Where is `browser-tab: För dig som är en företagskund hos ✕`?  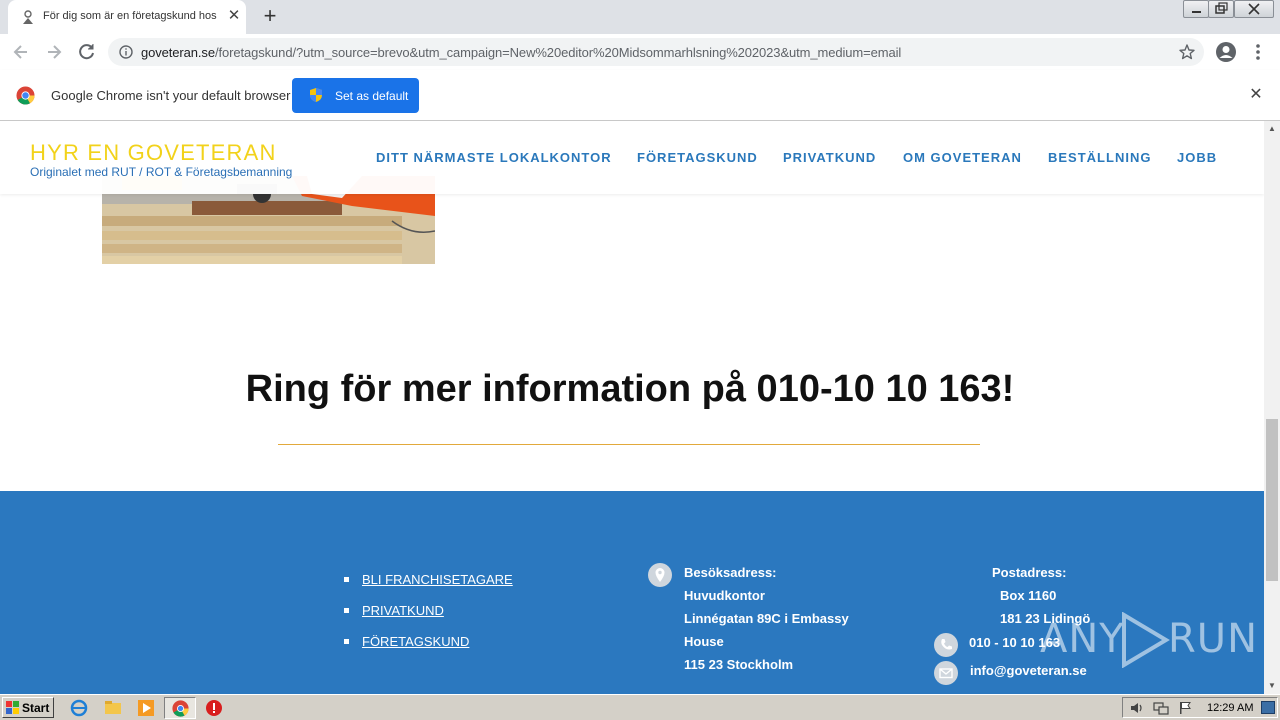
browser-tab: För dig som är en företagskund hos ✕ is located at coordinates (127, 17).